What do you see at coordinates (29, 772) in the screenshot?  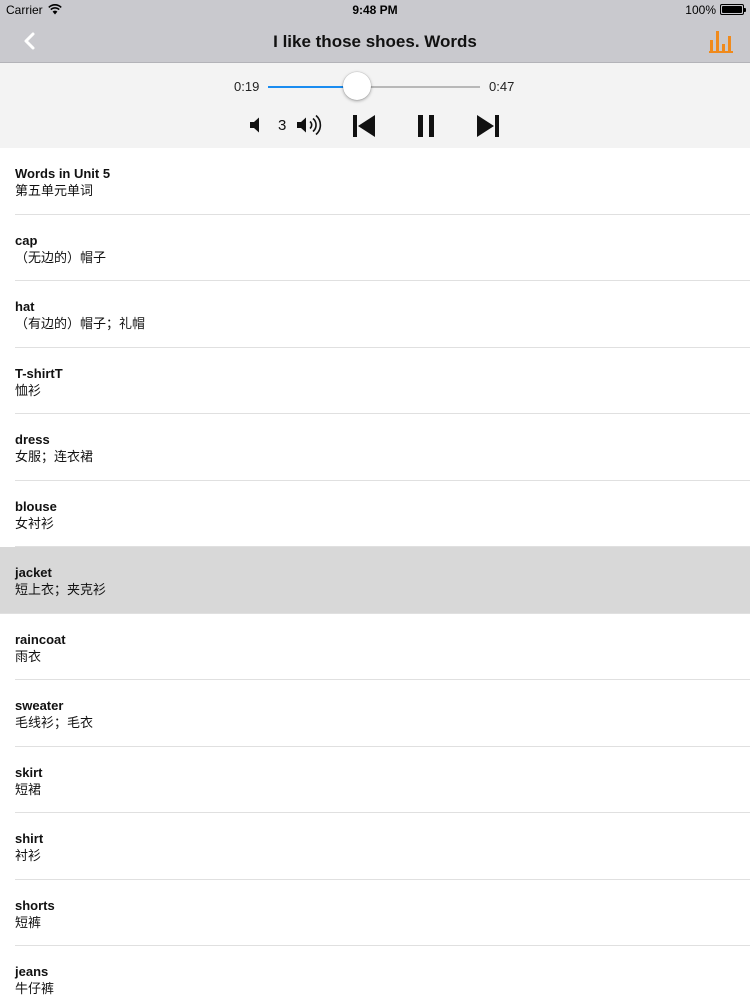 I see `word-english: skirt` at bounding box center [29, 772].